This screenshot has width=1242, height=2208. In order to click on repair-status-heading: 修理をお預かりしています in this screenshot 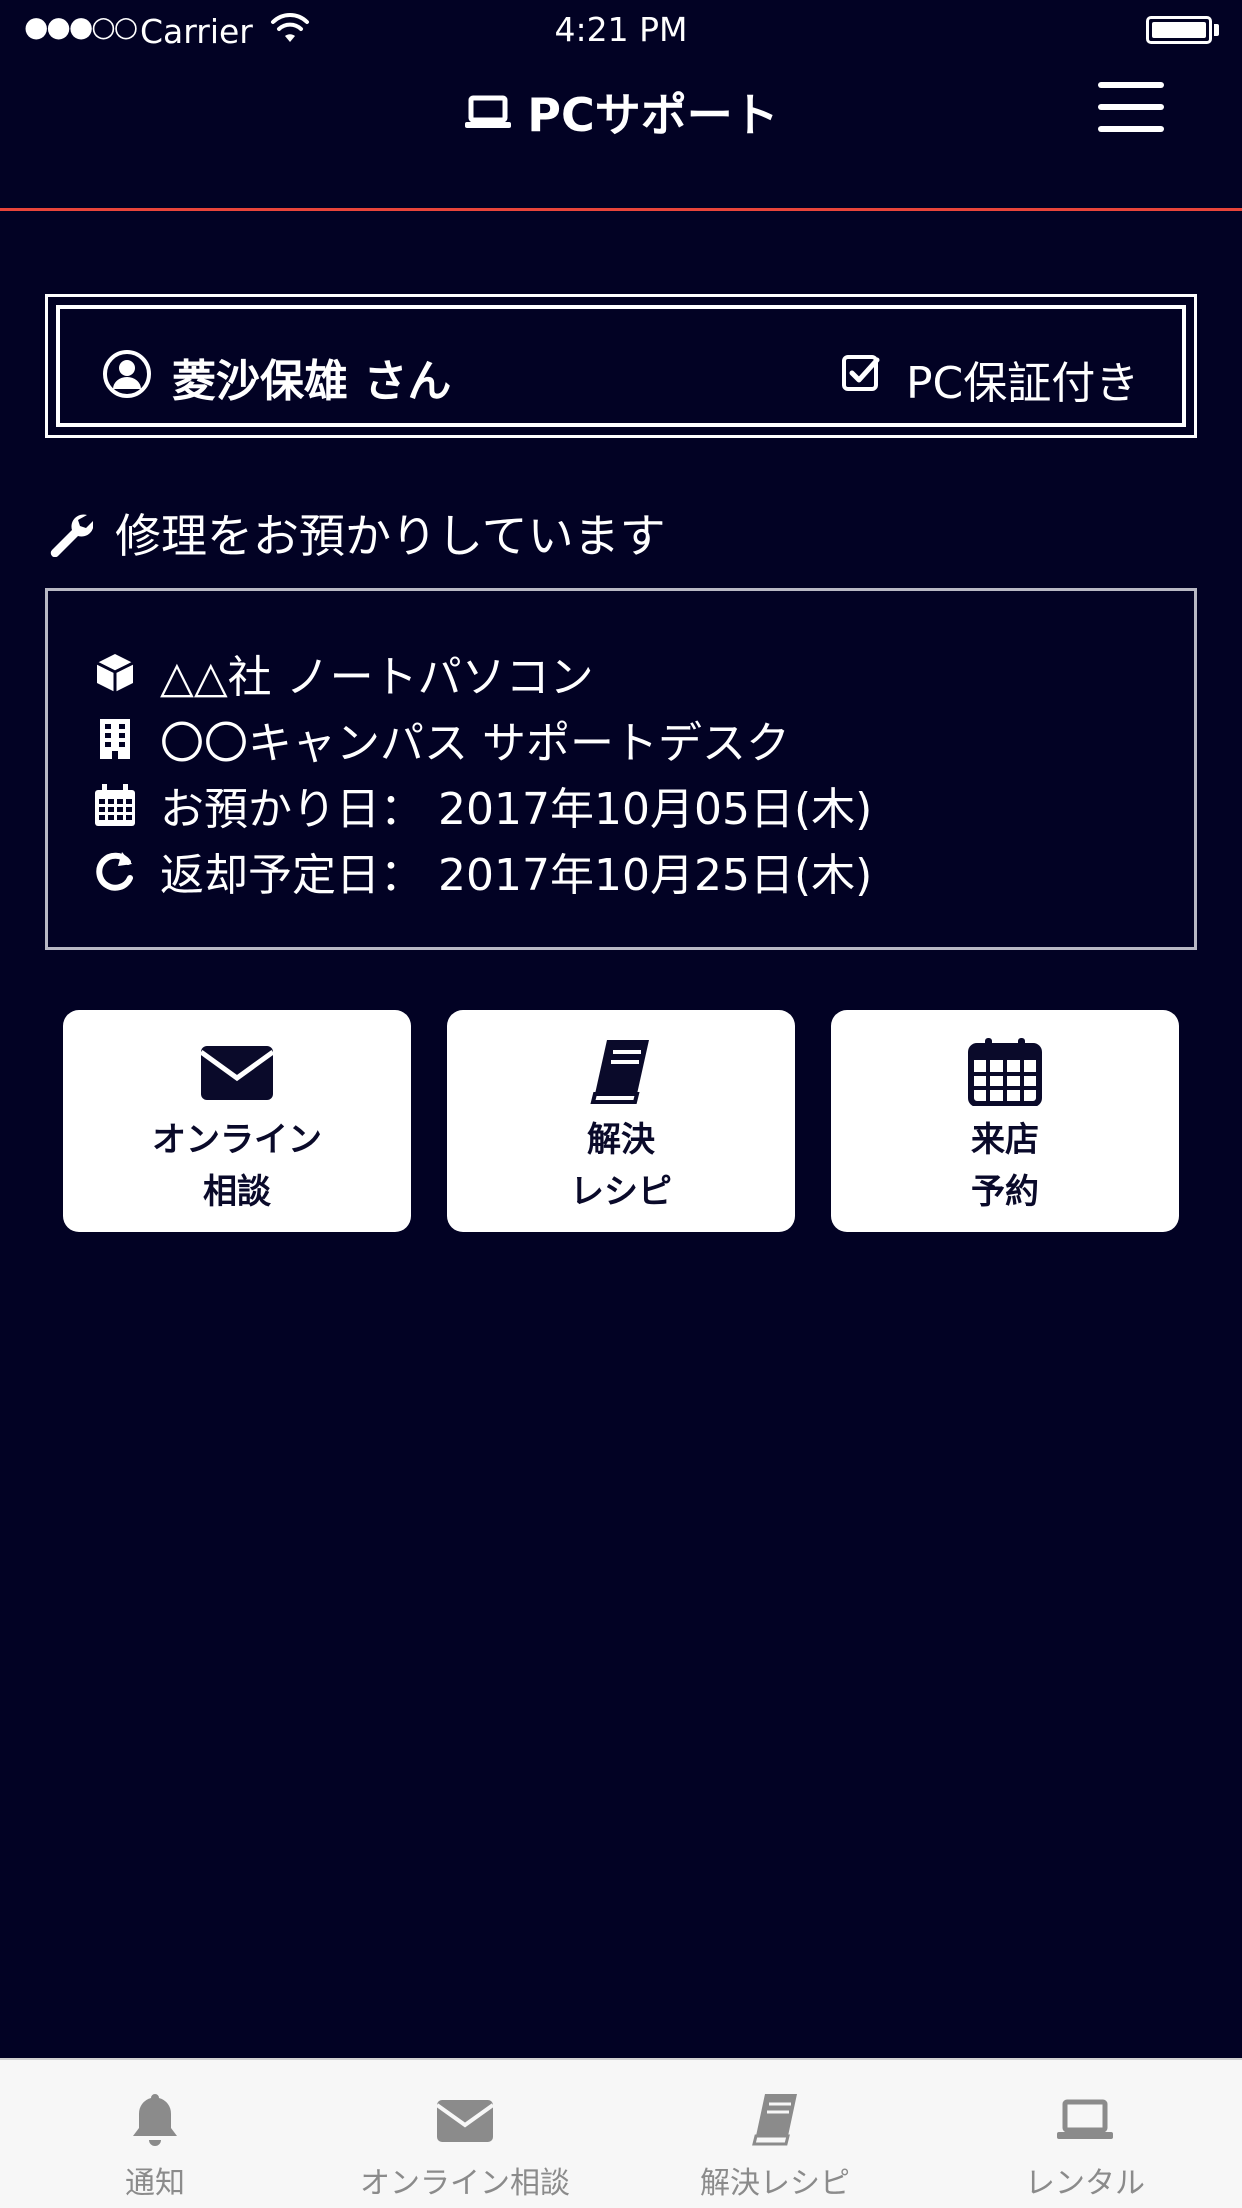, I will do `click(355, 533)`.